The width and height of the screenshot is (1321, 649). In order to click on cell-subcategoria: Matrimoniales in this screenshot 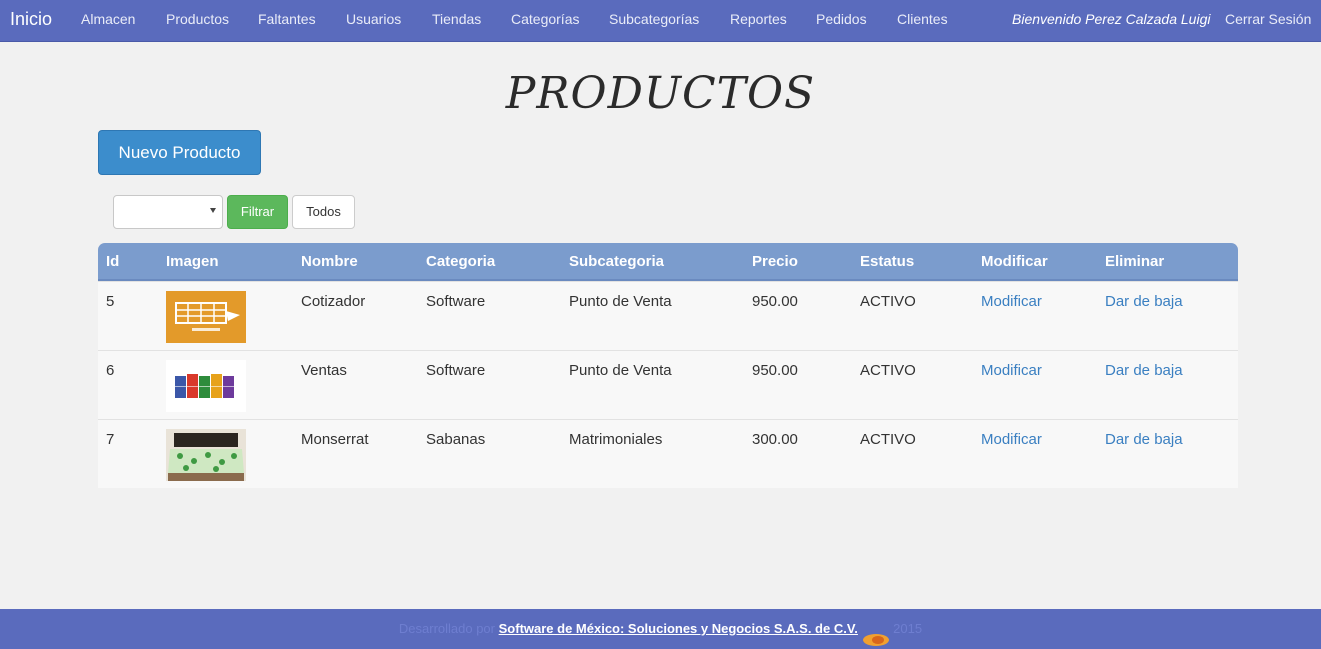, I will do `click(616, 439)`.